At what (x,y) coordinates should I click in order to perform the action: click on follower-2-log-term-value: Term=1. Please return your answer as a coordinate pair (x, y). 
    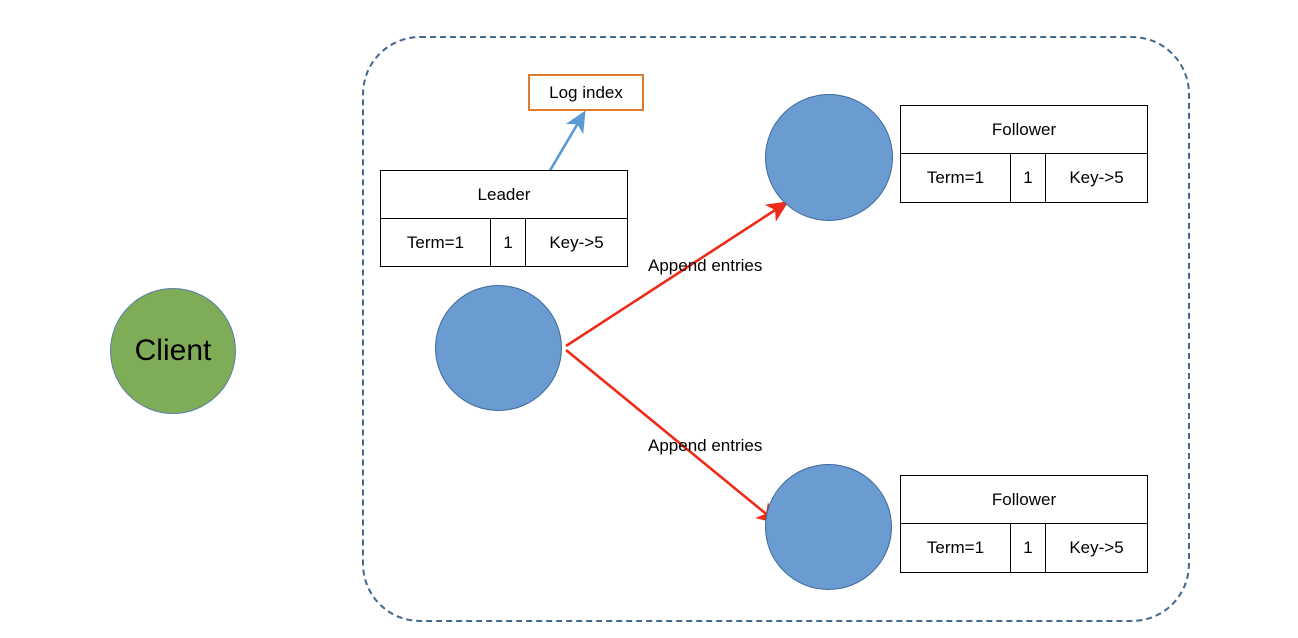
    Looking at the image, I should click on (955, 547).